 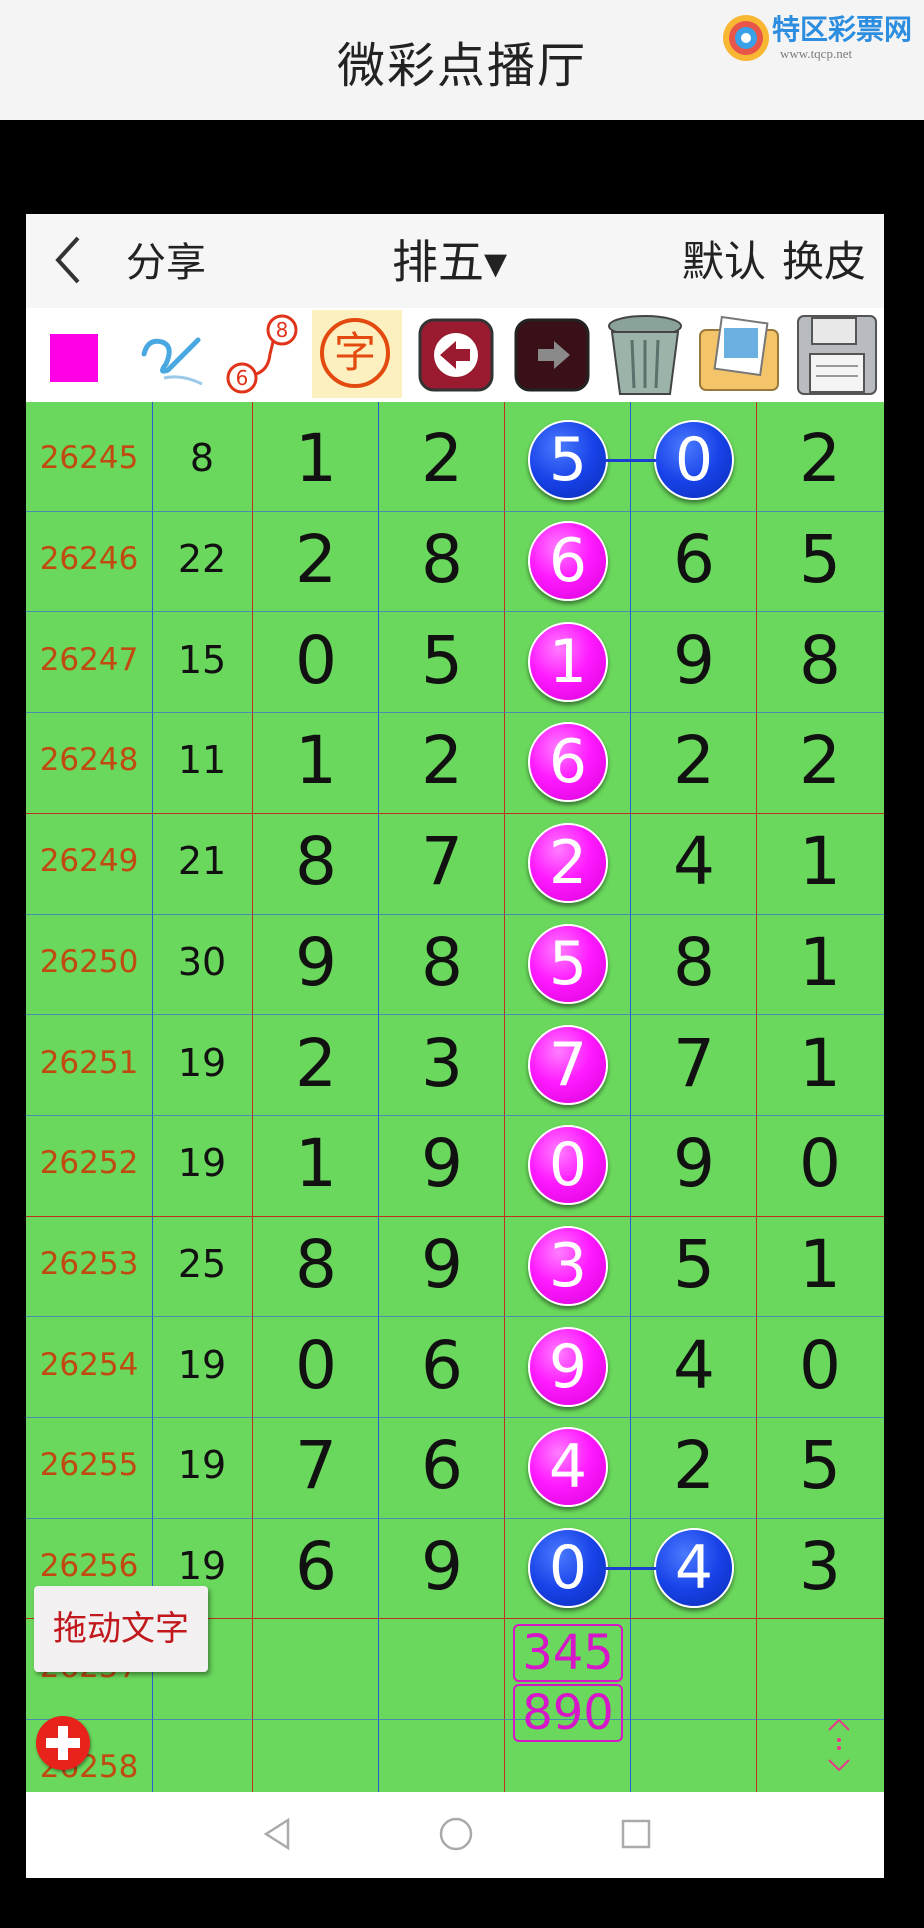 I want to click on system-navbar, so click(x=455, y=1835).